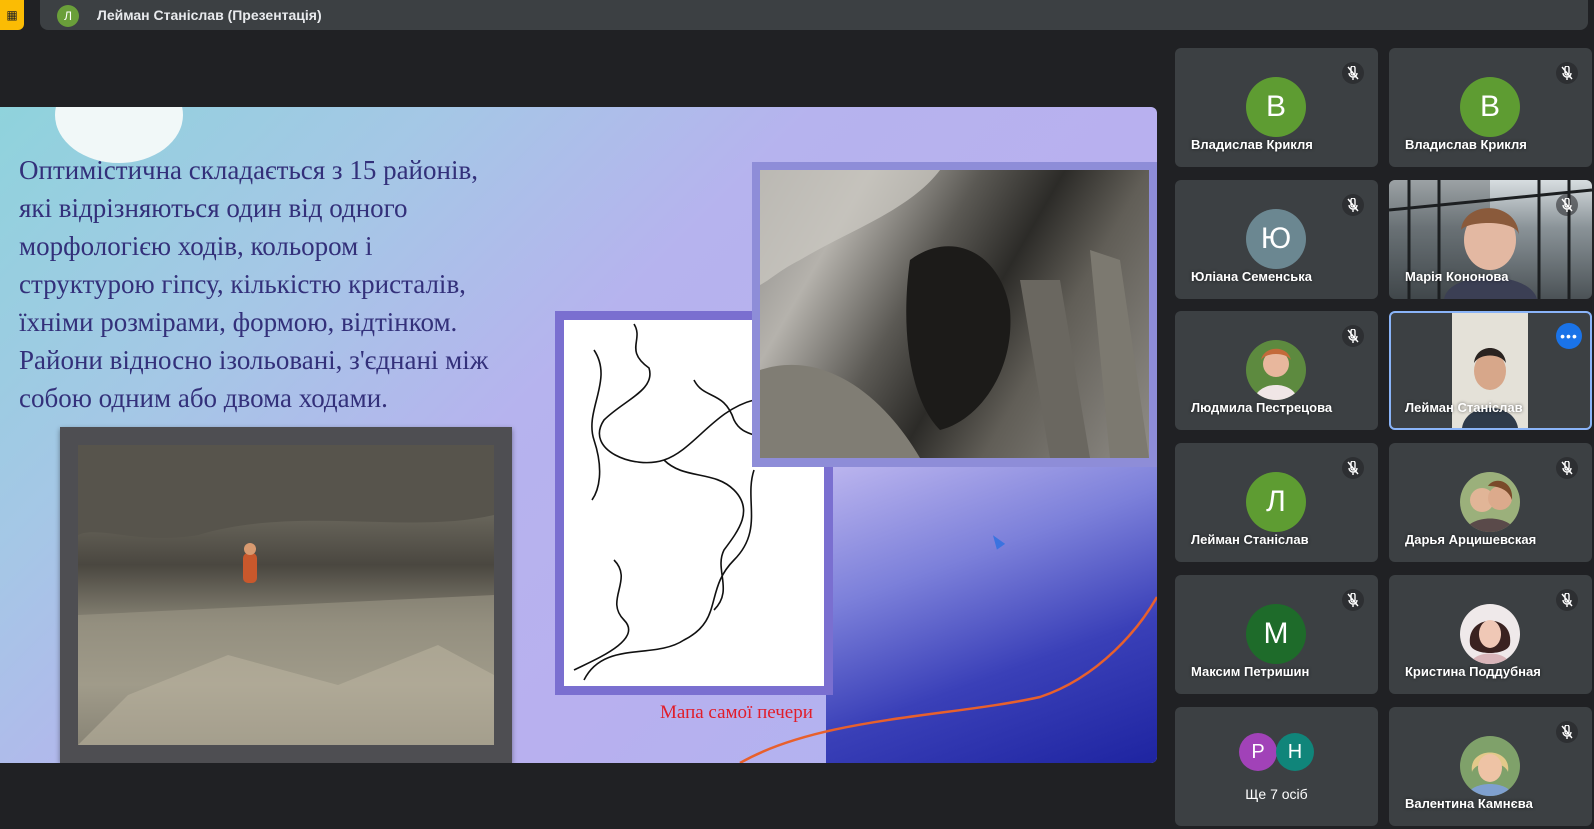  I want to click on participant-avatar: Ю, so click(1276, 239).